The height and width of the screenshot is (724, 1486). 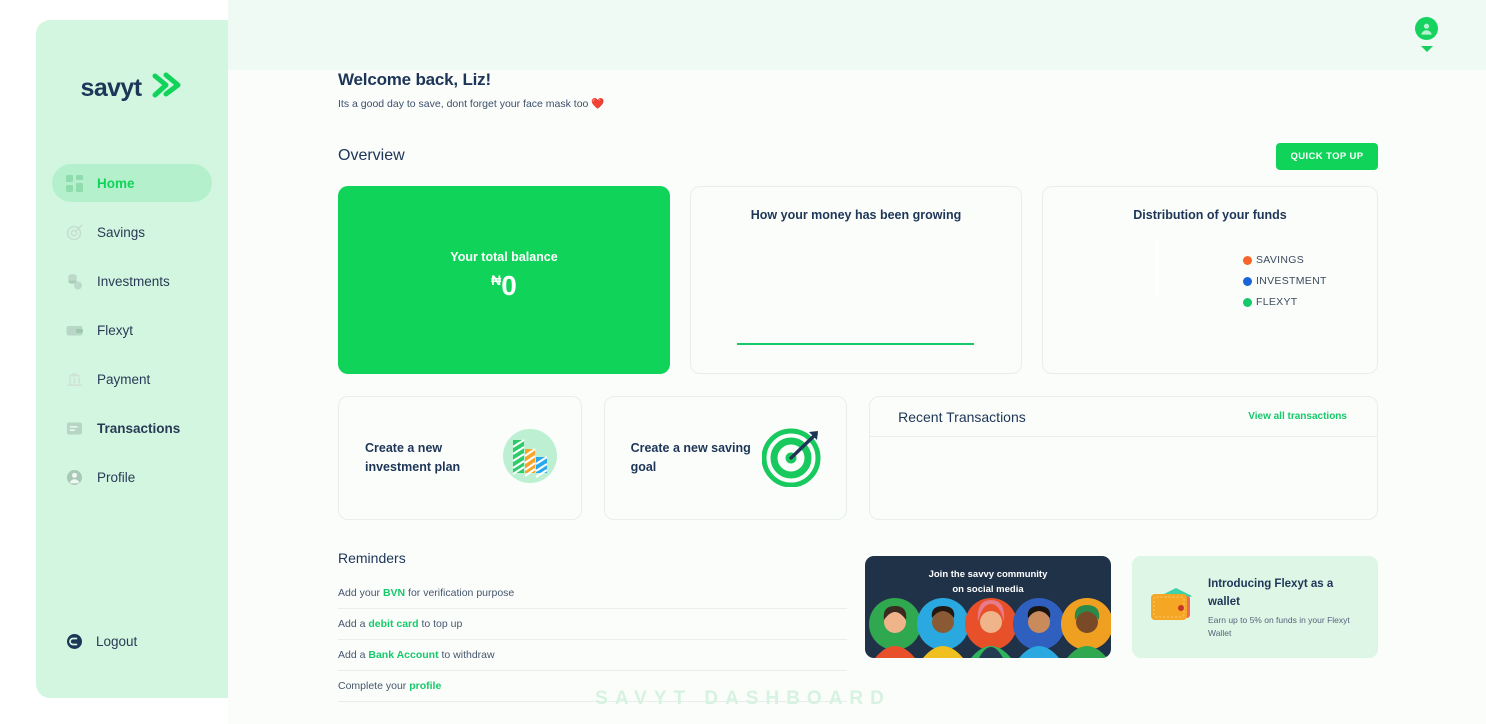 I want to click on chevron-down-icon, so click(x=1426, y=49).